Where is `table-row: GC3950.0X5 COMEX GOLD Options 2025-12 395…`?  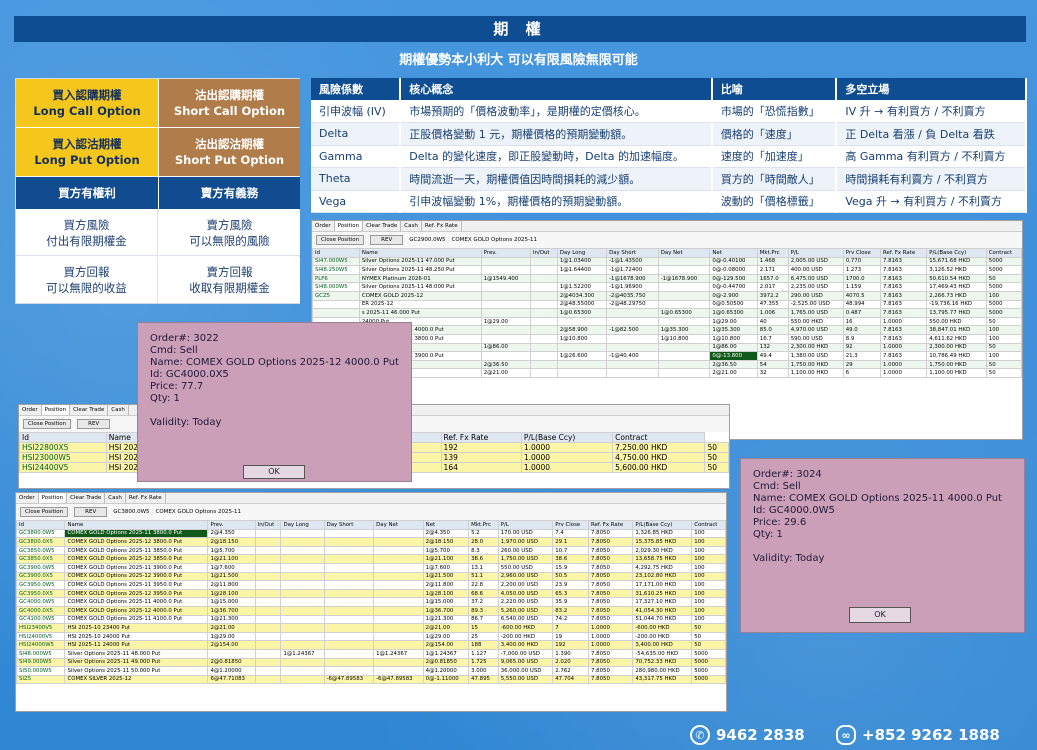
table-row: GC3950.0X5 COMEX GOLD Options 2025-12 395… is located at coordinates (371, 593).